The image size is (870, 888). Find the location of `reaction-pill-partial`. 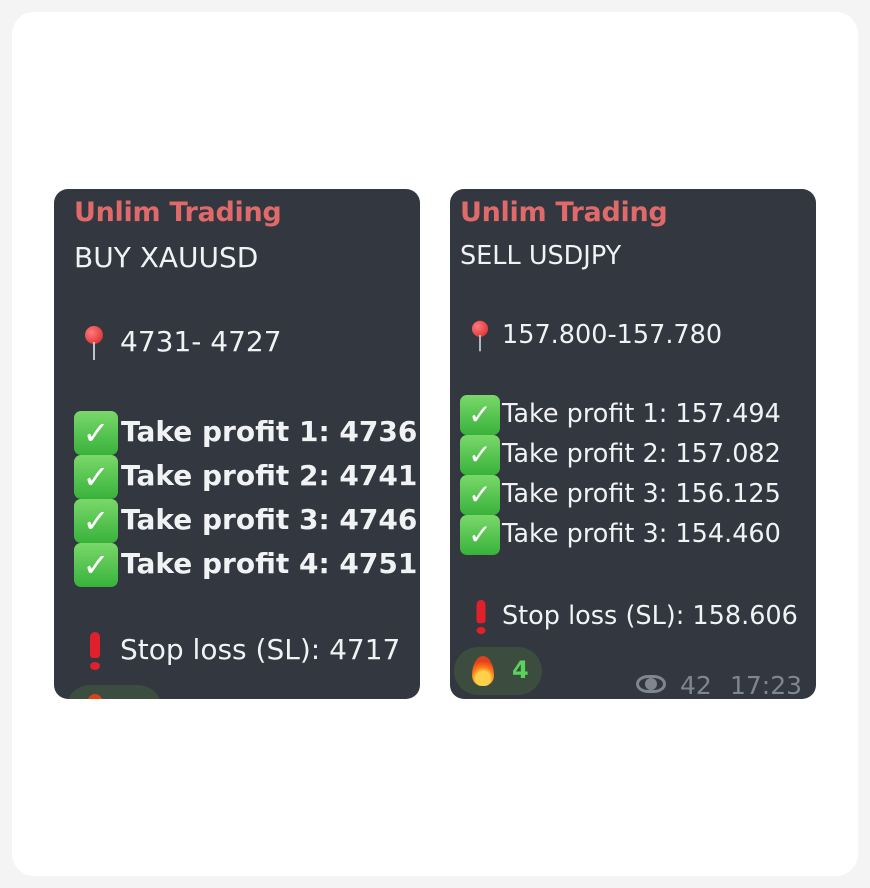

reaction-pill-partial is located at coordinates (114, 692).